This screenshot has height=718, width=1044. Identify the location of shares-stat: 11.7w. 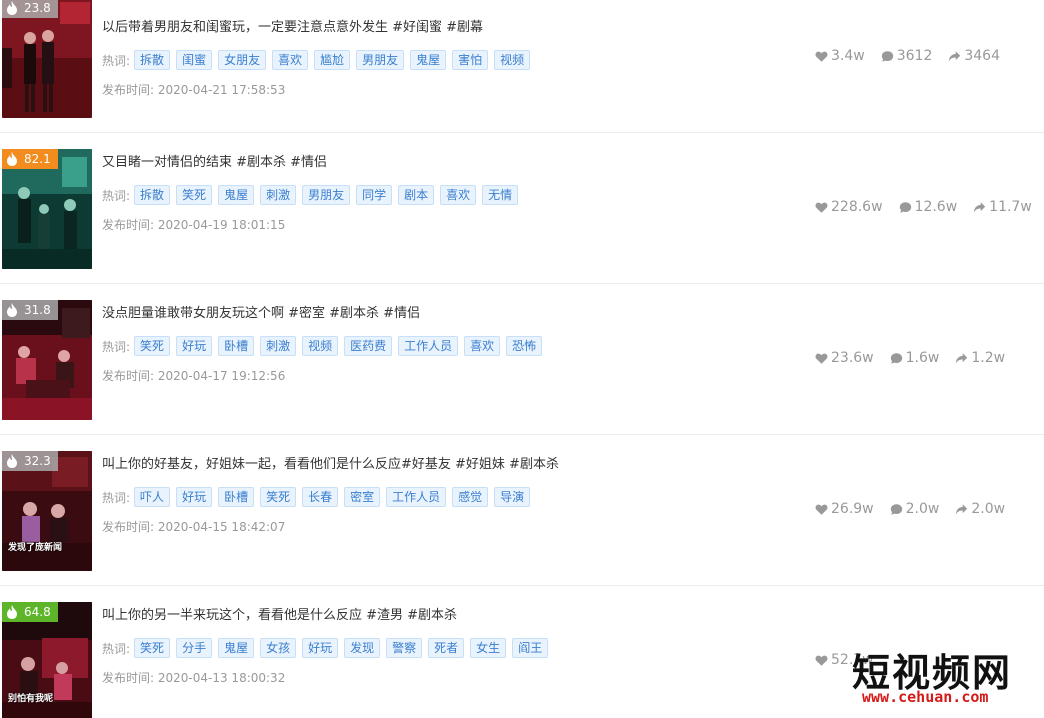
(1002, 207).